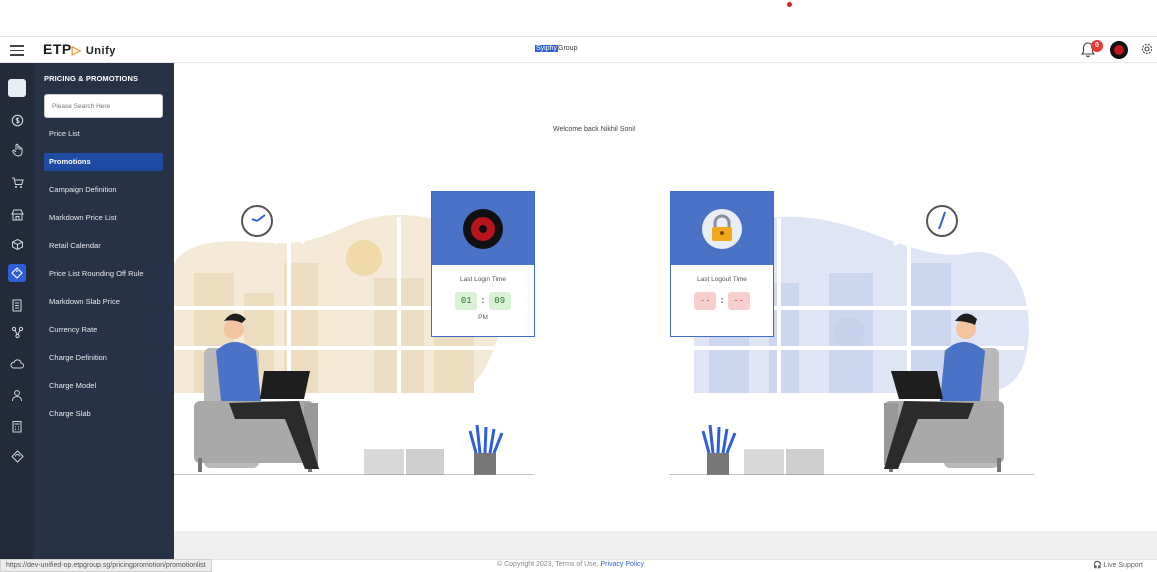  I want to click on user-avatar, so click(1119, 50).